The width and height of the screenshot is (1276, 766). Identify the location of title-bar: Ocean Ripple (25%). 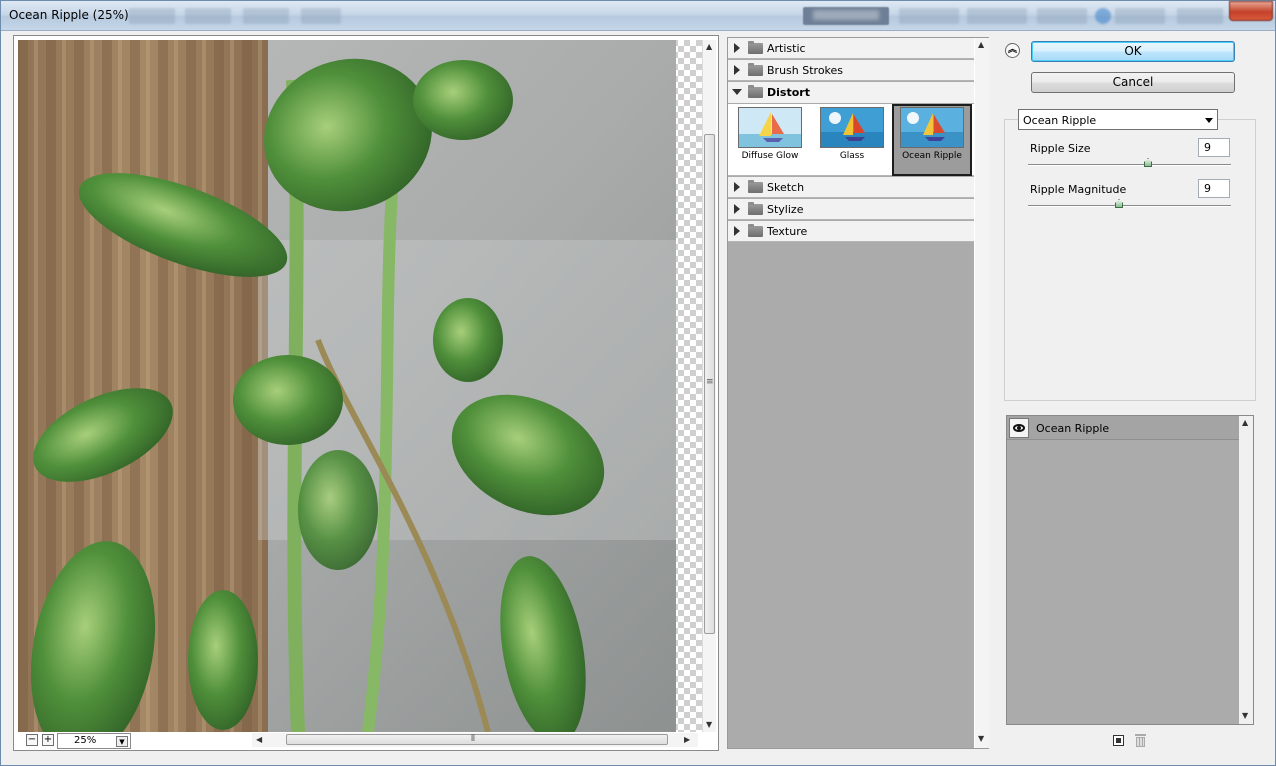
(638, 16).